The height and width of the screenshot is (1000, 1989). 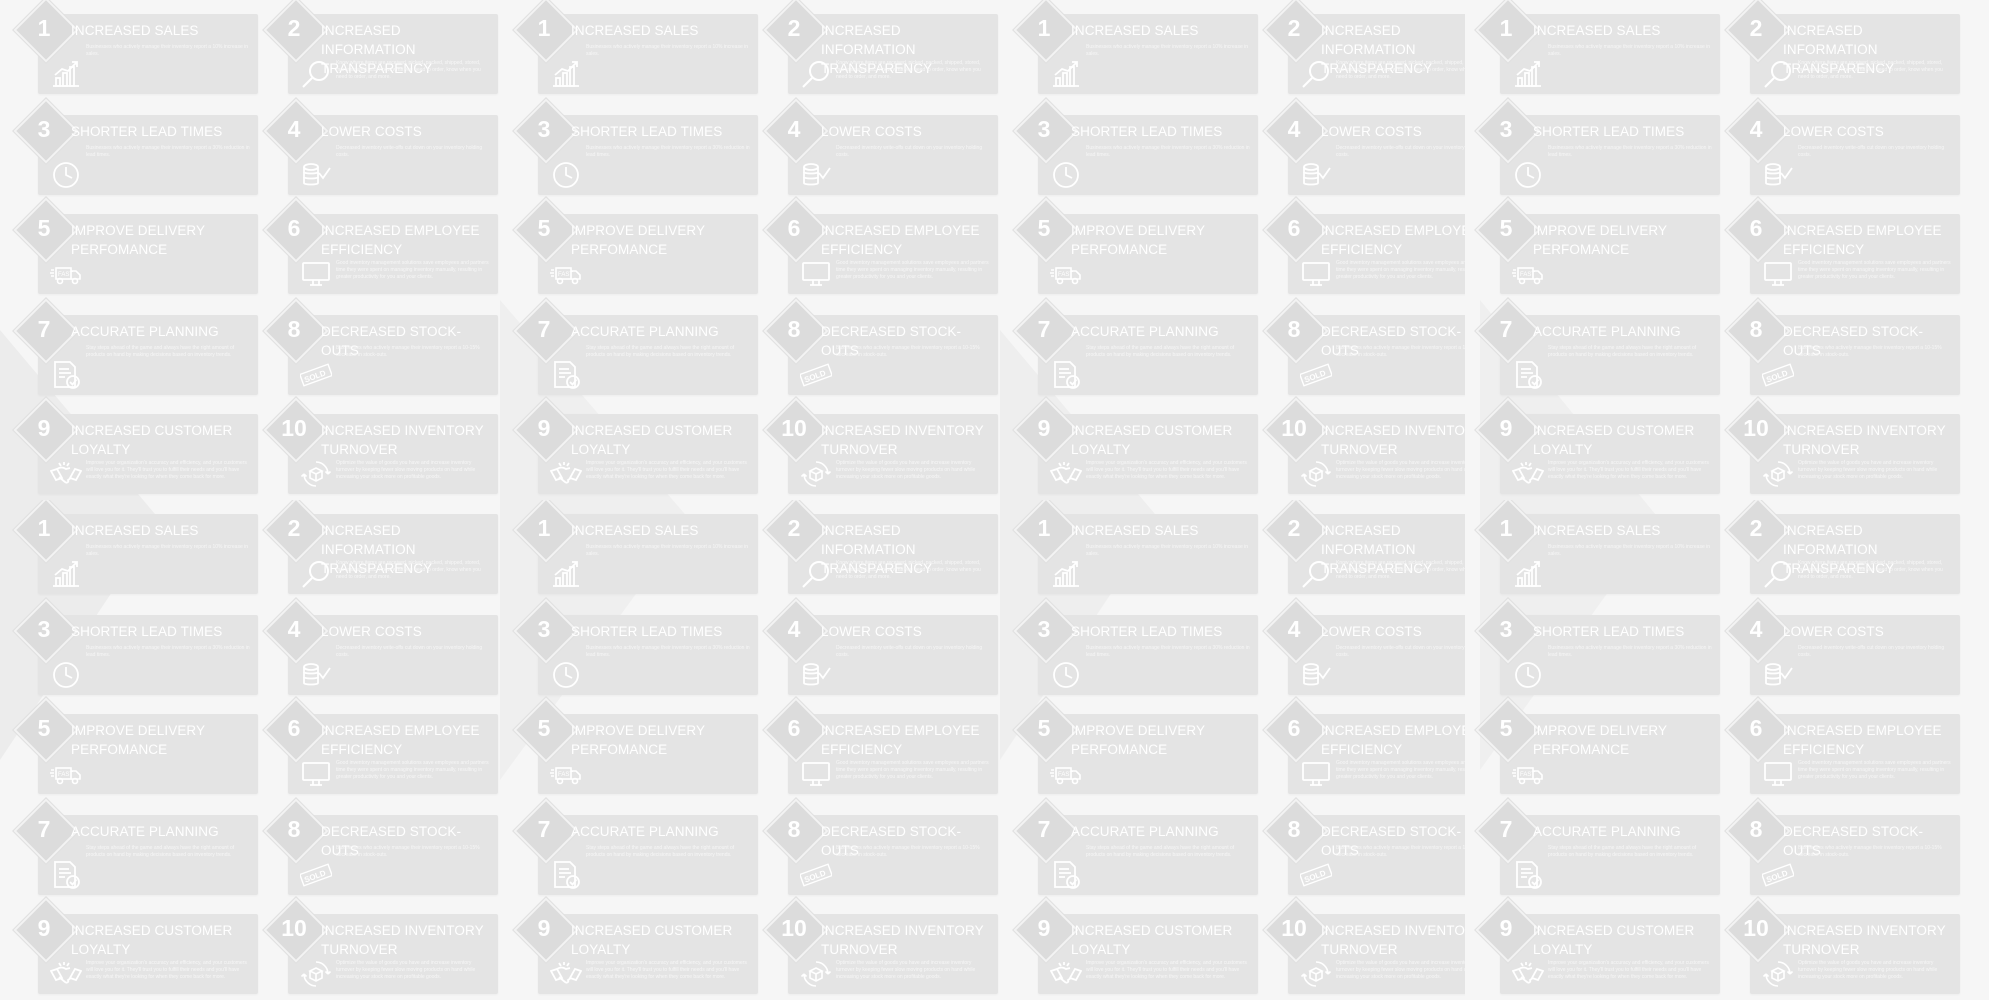 I want to click on benefit-card: 5 IMPROVE DELIVERY PERFOMANCE FAST, so click(x=135, y=745).